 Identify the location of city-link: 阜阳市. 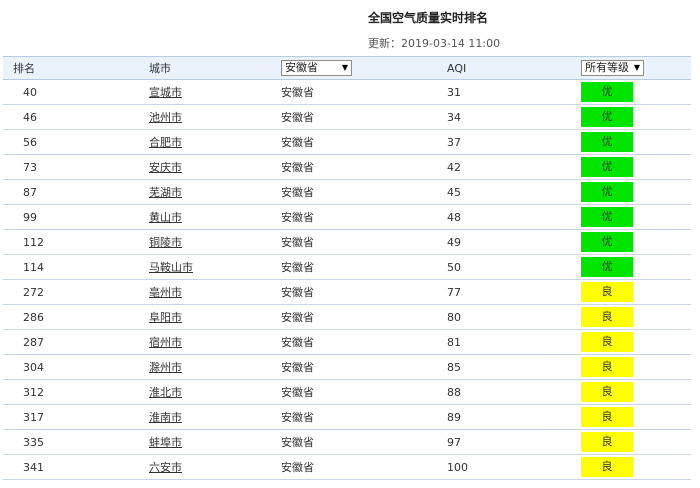
(165, 317).